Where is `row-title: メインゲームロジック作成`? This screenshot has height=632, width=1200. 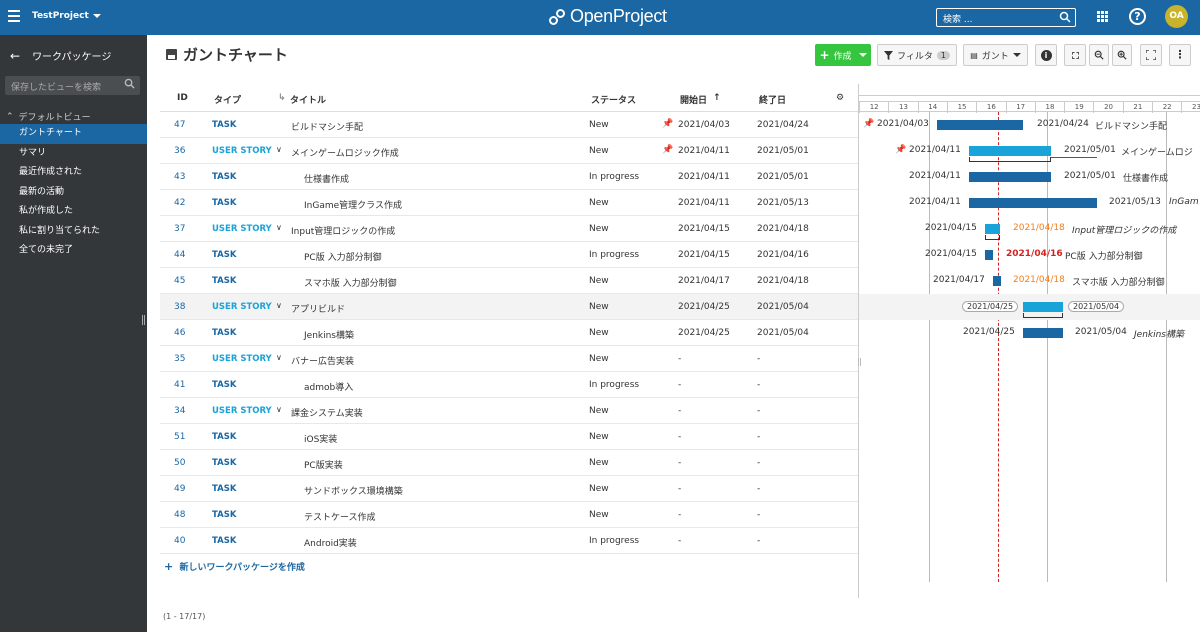 row-title: メインゲームロジック作成 is located at coordinates (345, 152).